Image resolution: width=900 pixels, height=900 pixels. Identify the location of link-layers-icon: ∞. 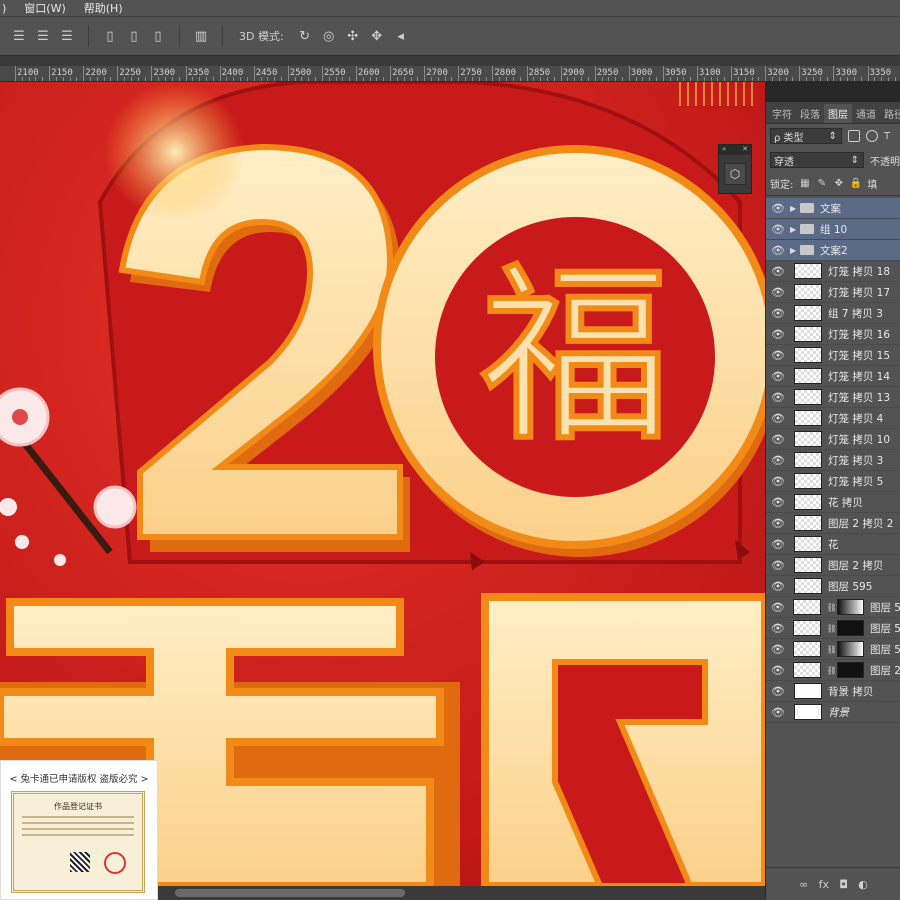
(803, 884).